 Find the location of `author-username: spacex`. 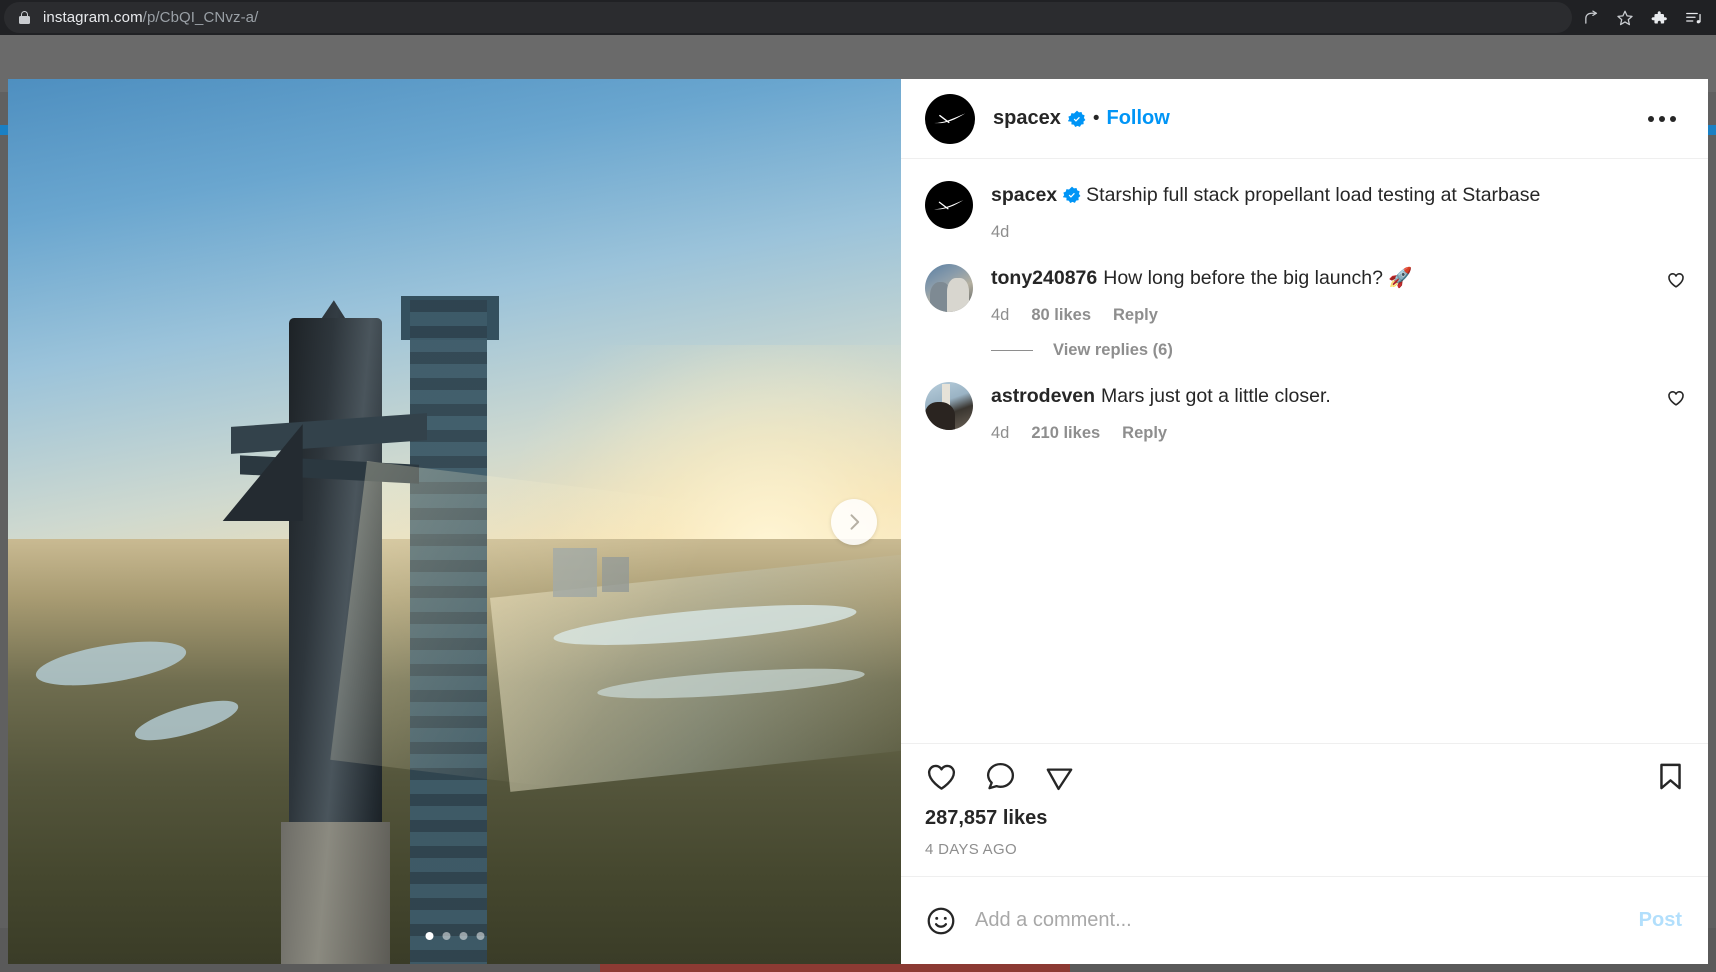

author-username: spacex is located at coordinates (1027, 118).